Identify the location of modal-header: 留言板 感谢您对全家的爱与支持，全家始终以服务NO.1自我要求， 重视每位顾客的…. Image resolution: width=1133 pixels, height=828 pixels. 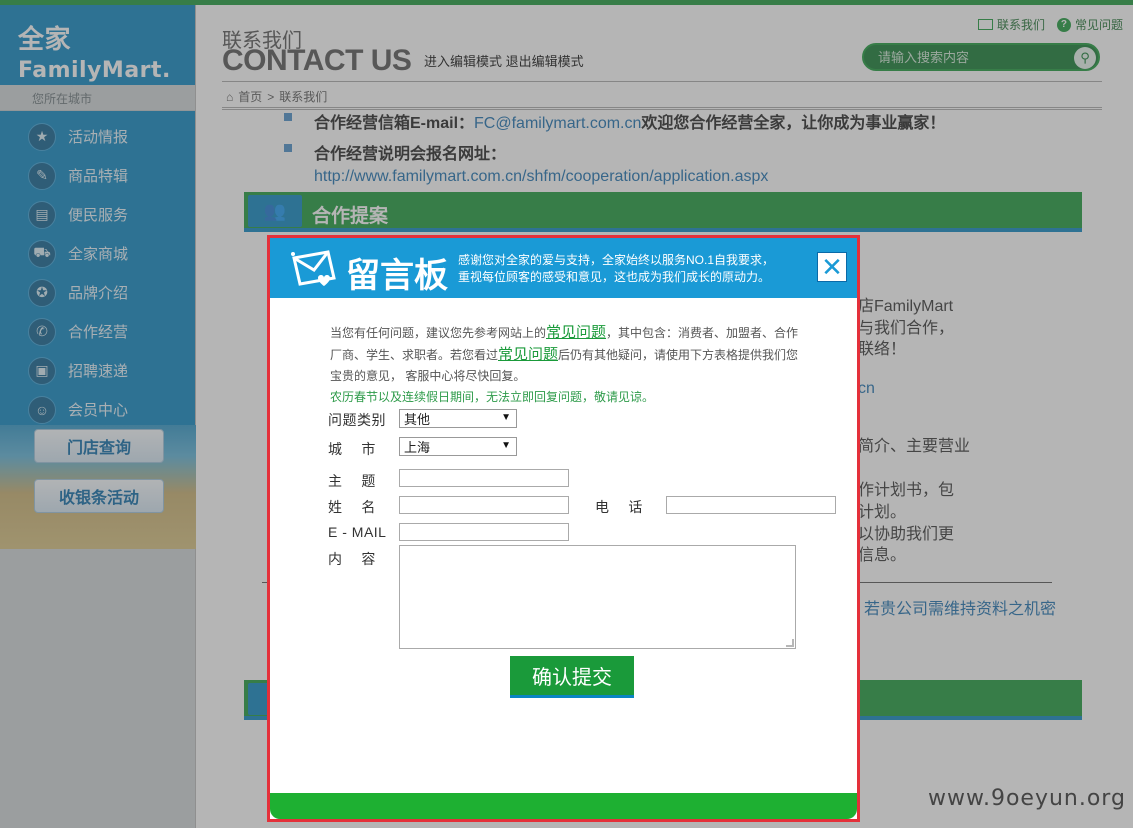
(563, 268).